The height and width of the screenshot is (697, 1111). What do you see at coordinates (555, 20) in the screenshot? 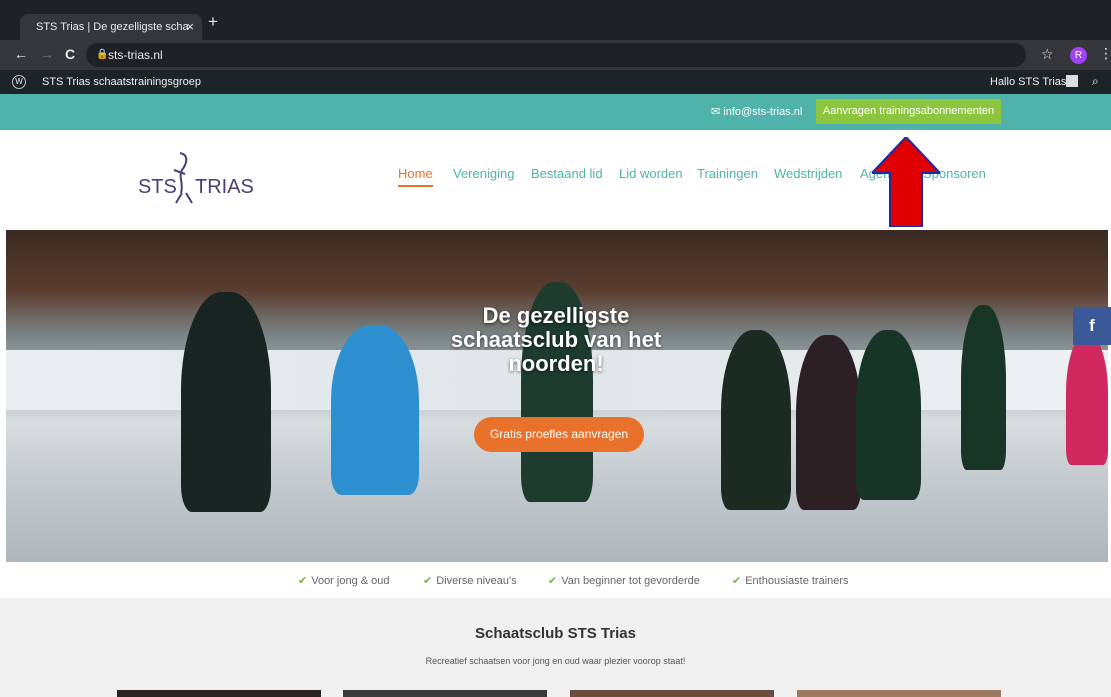
I see `browser-tab-strip: STS Trias | De gezelligste scha × +` at bounding box center [555, 20].